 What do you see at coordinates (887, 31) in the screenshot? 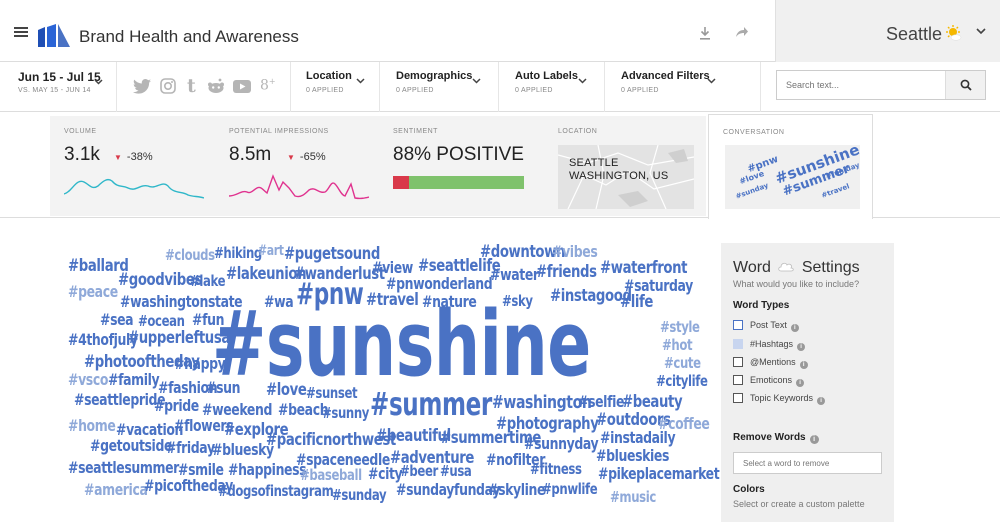
I see `city-selector: Seattle` at bounding box center [887, 31].